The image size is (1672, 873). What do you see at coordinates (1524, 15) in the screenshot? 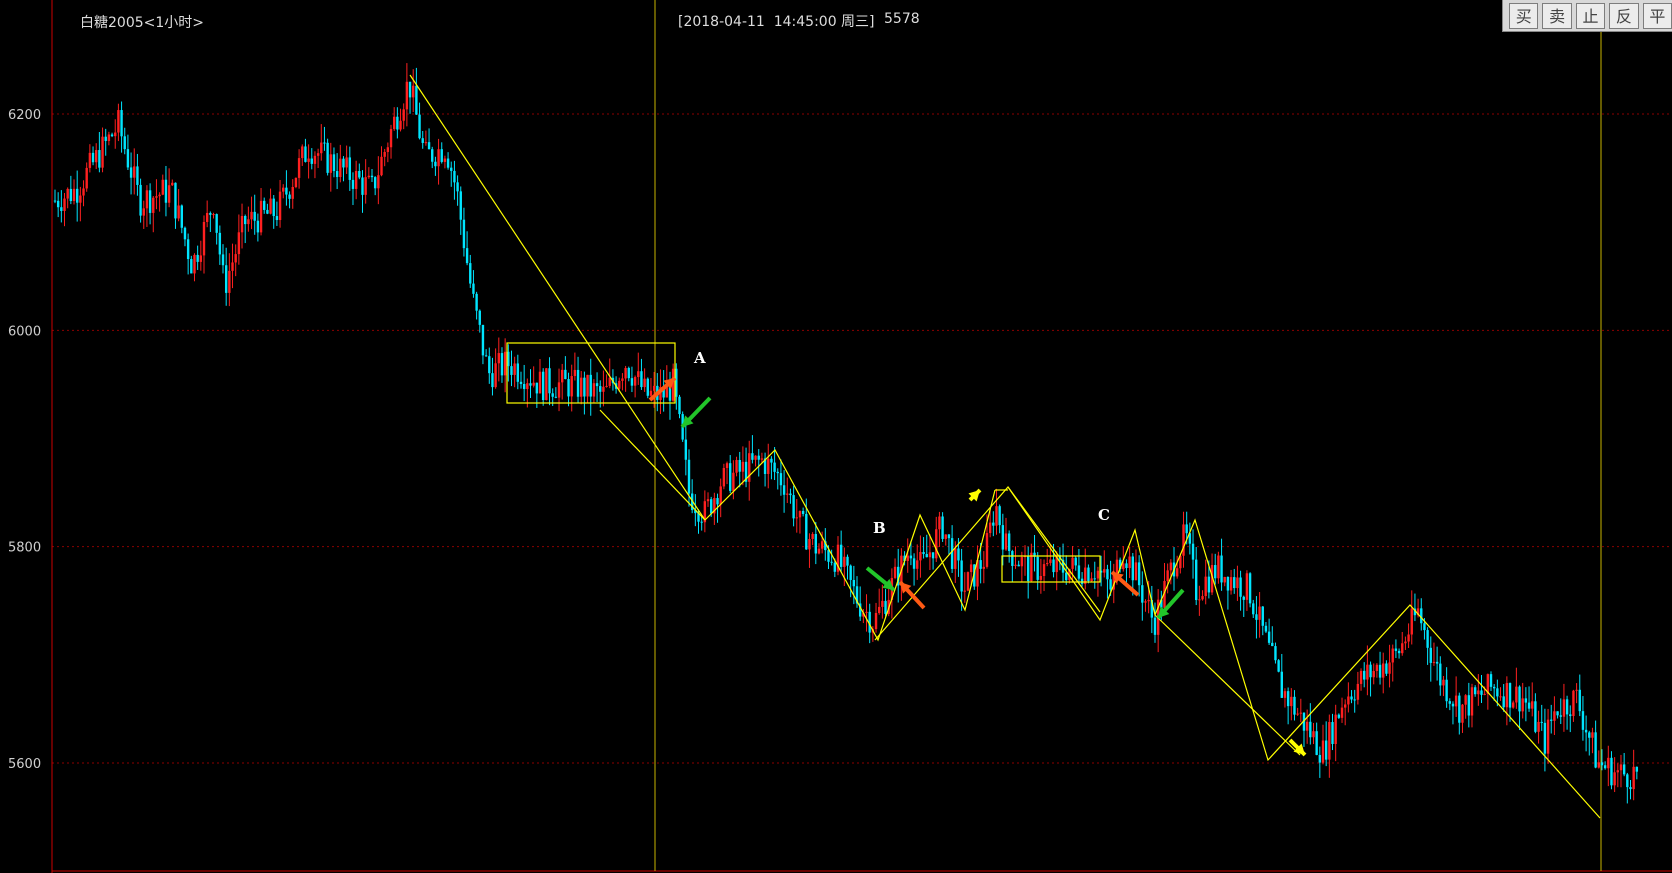
I see `buy-button: 买` at bounding box center [1524, 15].